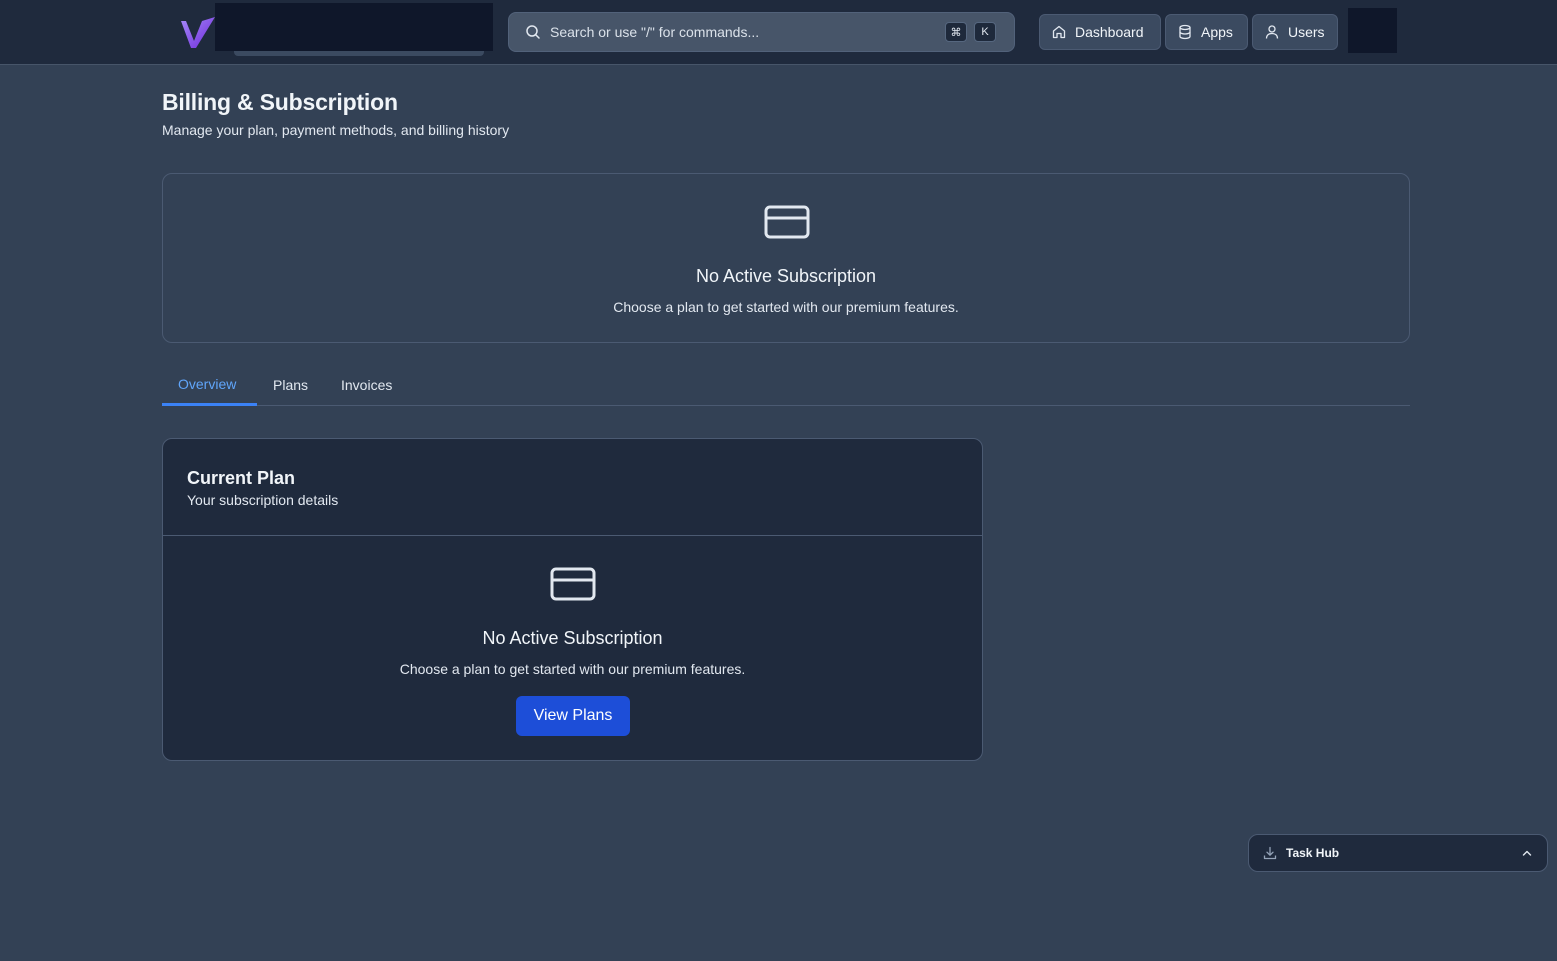  What do you see at coordinates (573, 716) in the screenshot?
I see `view-plans-button: View Plans` at bounding box center [573, 716].